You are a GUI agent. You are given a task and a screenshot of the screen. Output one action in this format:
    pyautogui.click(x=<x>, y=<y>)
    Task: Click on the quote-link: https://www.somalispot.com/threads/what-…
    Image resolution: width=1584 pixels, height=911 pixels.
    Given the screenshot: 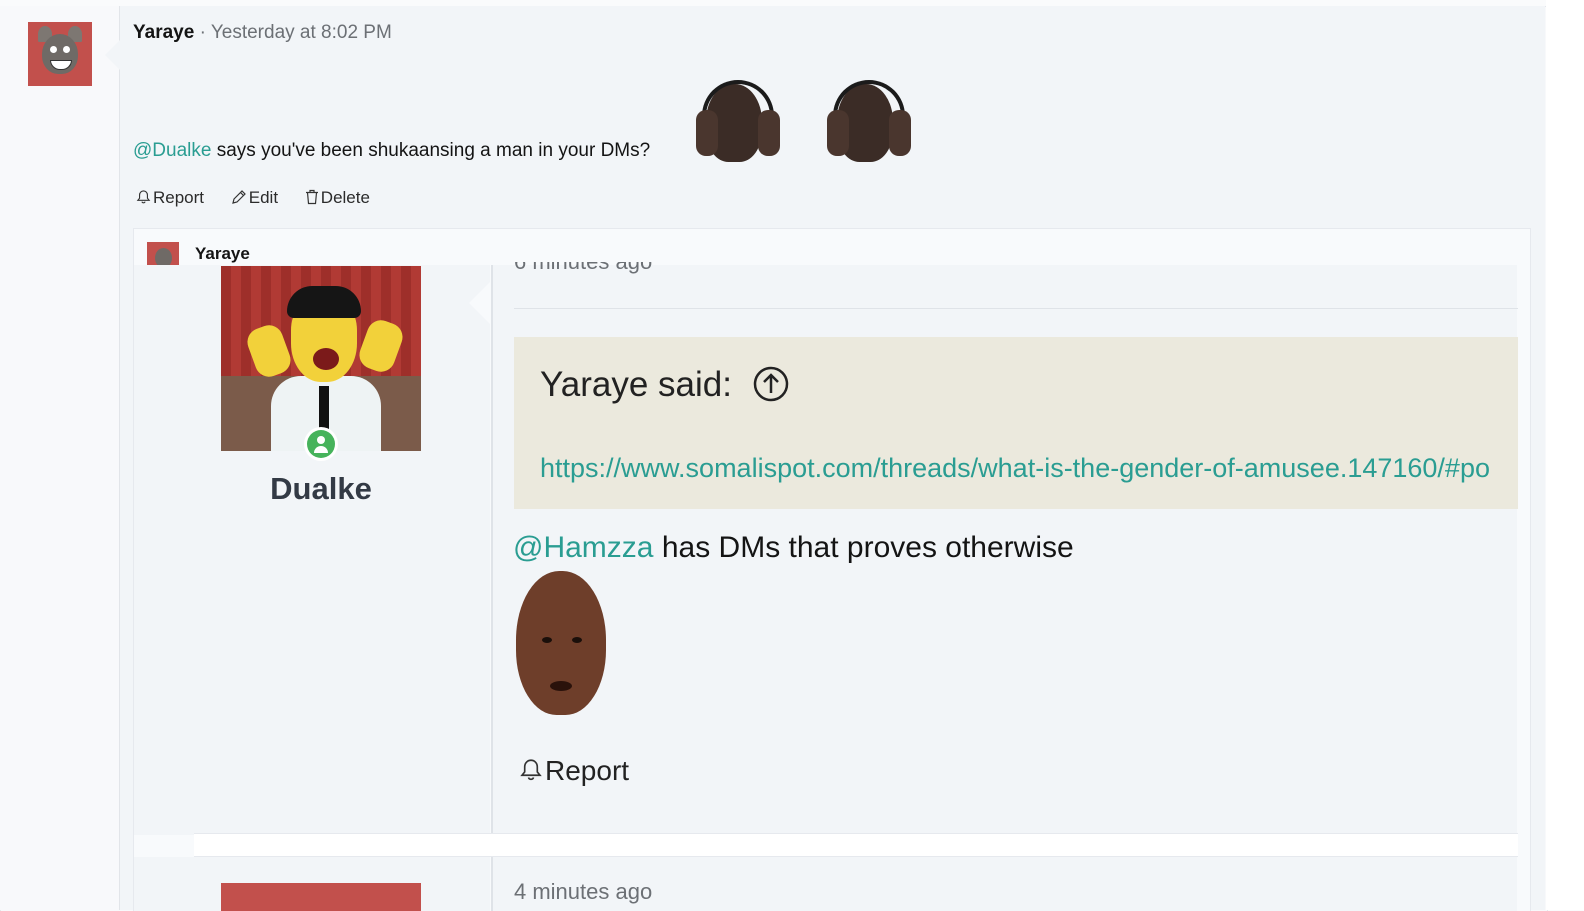 What is the action you would take?
    pyautogui.click(x=1015, y=468)
    